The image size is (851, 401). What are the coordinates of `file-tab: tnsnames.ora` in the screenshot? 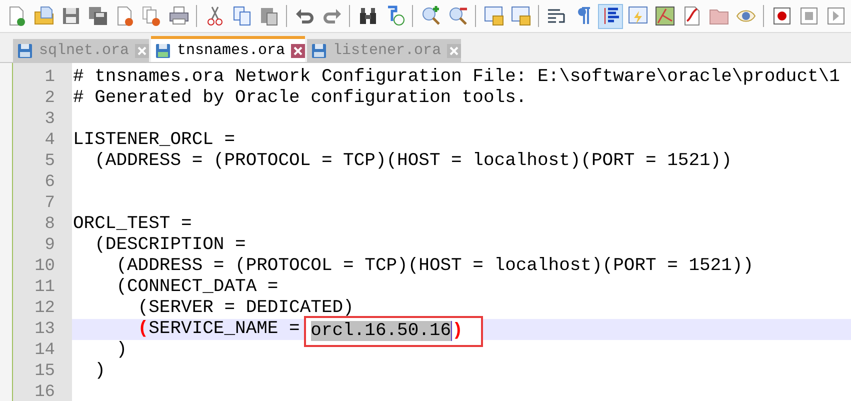 It's located at (228, 49).